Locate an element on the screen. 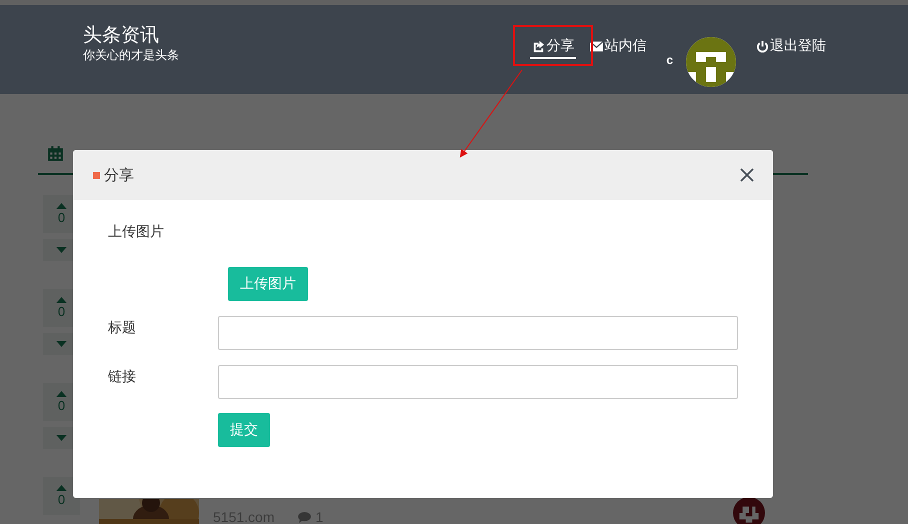 This screenshot has width=908, height=524. close-icon is located at coordinates (747, 175).